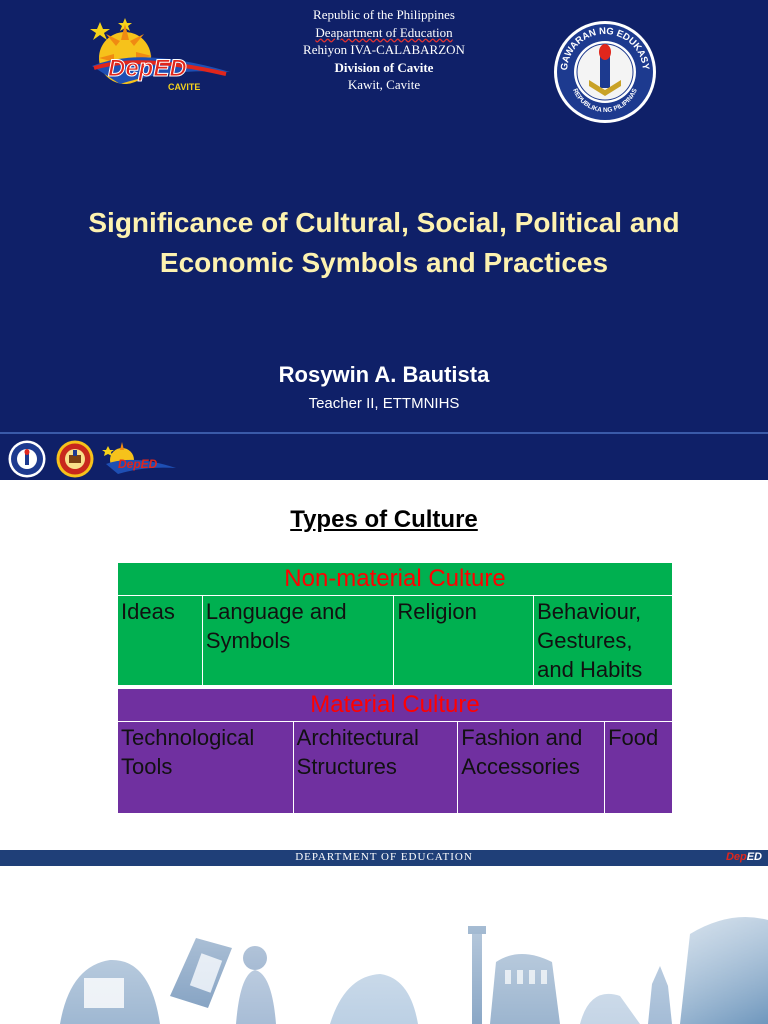 The image size is (768, 1024). Describe the element at coordinates (384, 456) in the screenshot. I see `slide2-header-bar: DepED` at that location.